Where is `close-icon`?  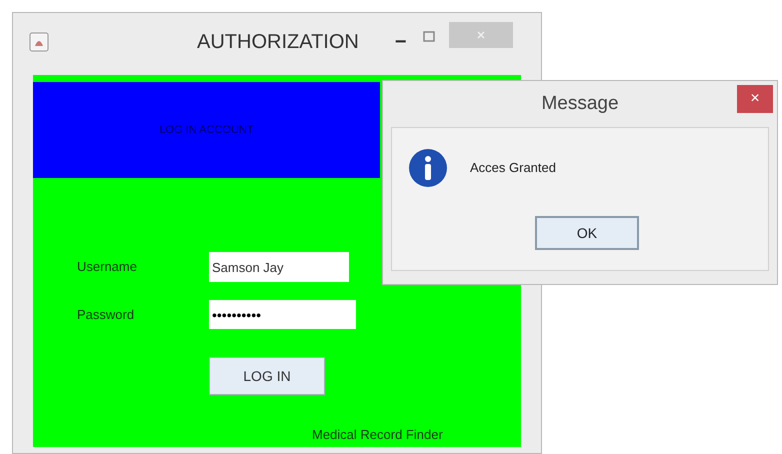
close-icon is located at coordinates (481, 35).